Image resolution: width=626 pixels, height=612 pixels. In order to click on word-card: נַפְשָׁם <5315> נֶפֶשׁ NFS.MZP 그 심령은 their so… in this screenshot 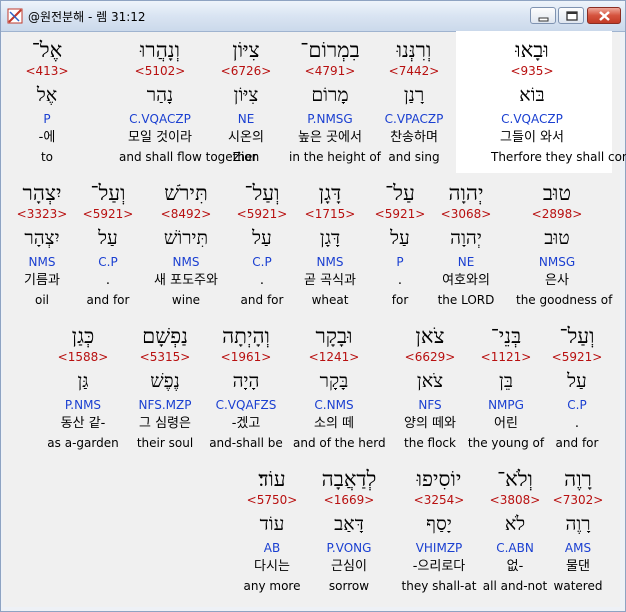, I will do `click(165, 387)`.